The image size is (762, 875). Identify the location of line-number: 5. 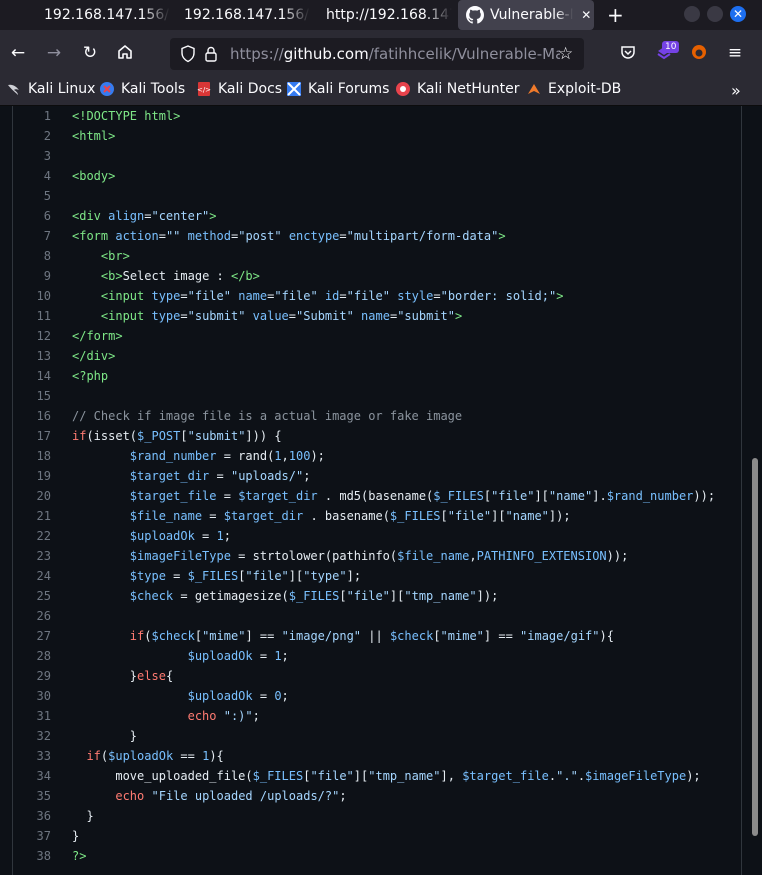
(32, 196).